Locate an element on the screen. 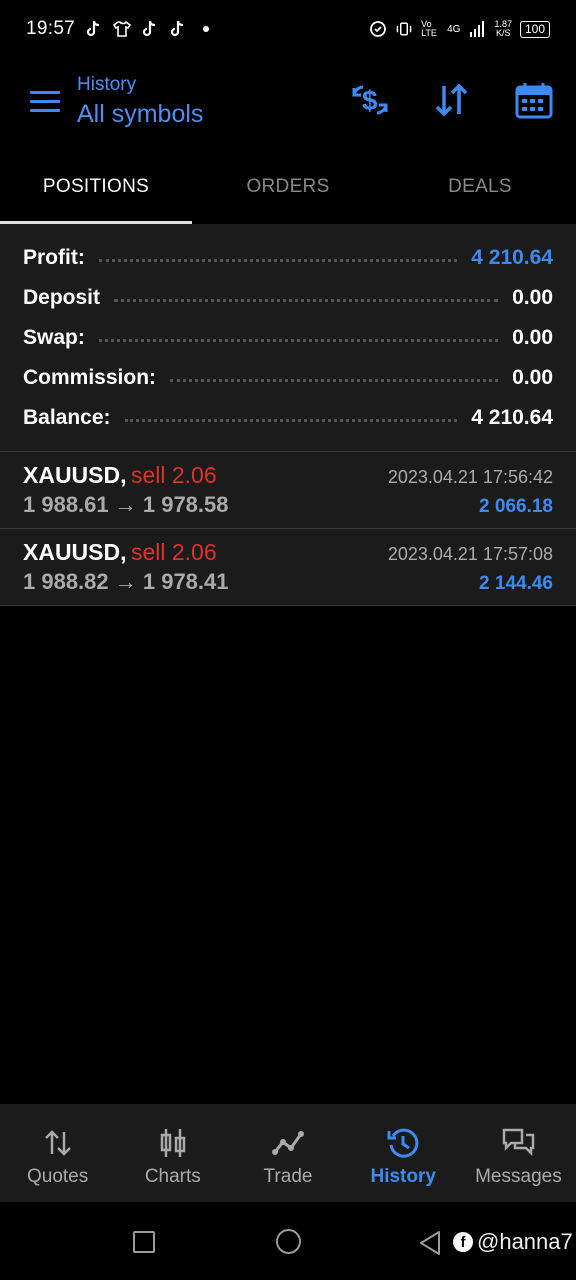  vibrate-icon is located at coordinates (404, 29).